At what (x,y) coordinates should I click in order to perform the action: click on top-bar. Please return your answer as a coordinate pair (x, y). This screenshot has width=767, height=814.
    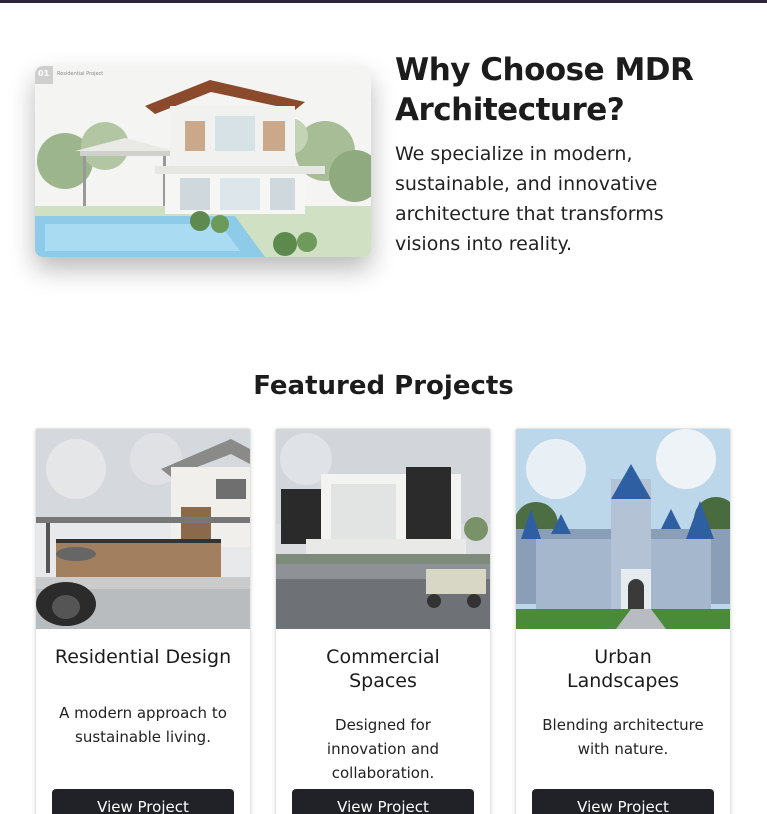
    Looking at the image, I should click on (383, 1).